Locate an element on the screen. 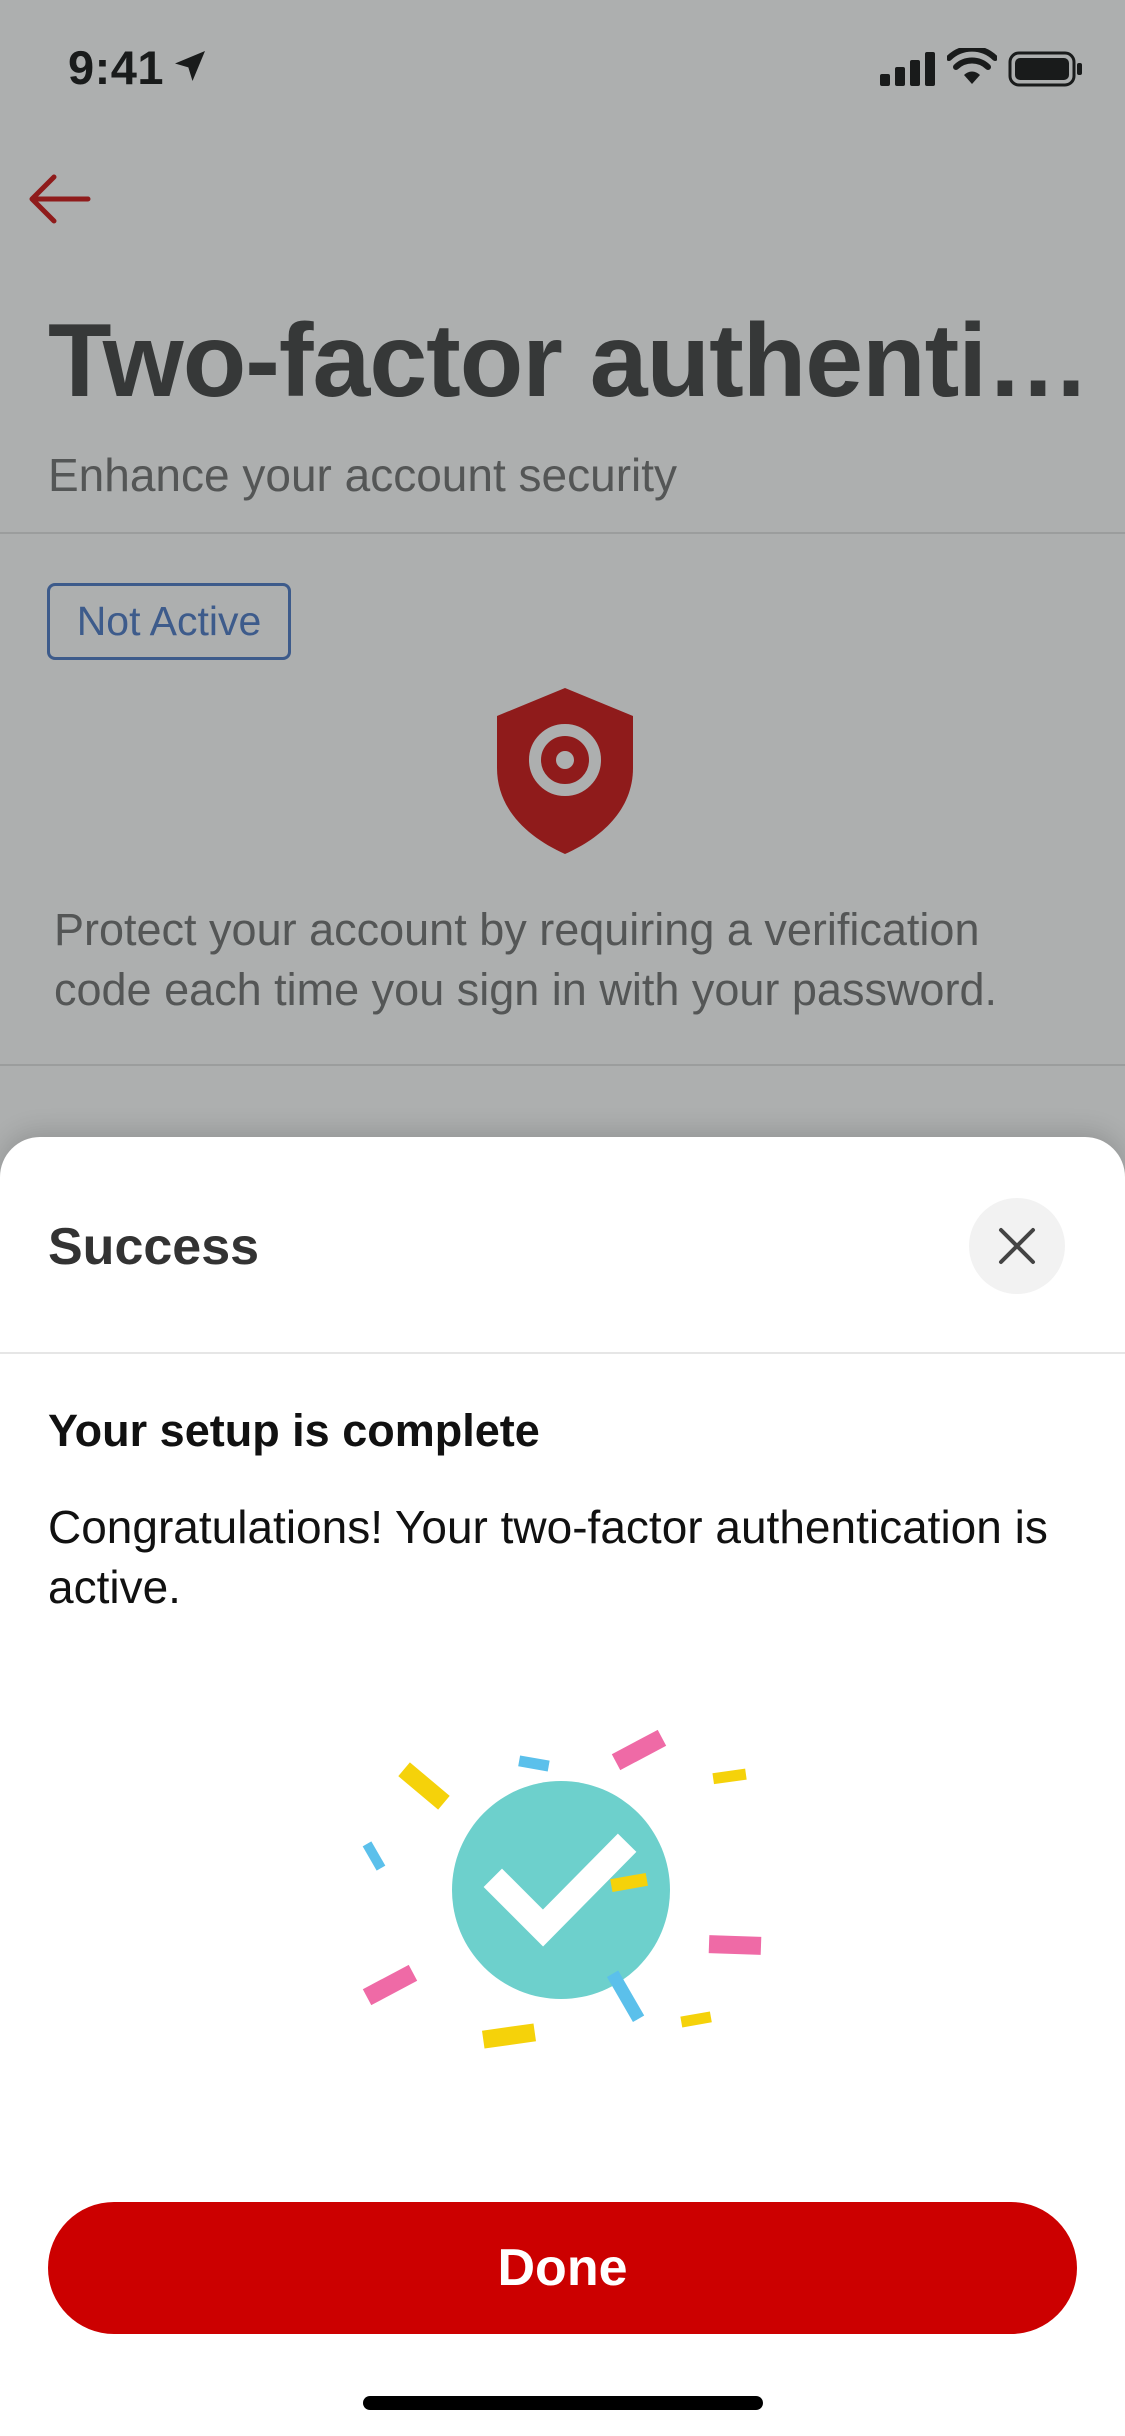 This screenshot has width=1125, height=2436. divider is located at coordinates (562, 1353).